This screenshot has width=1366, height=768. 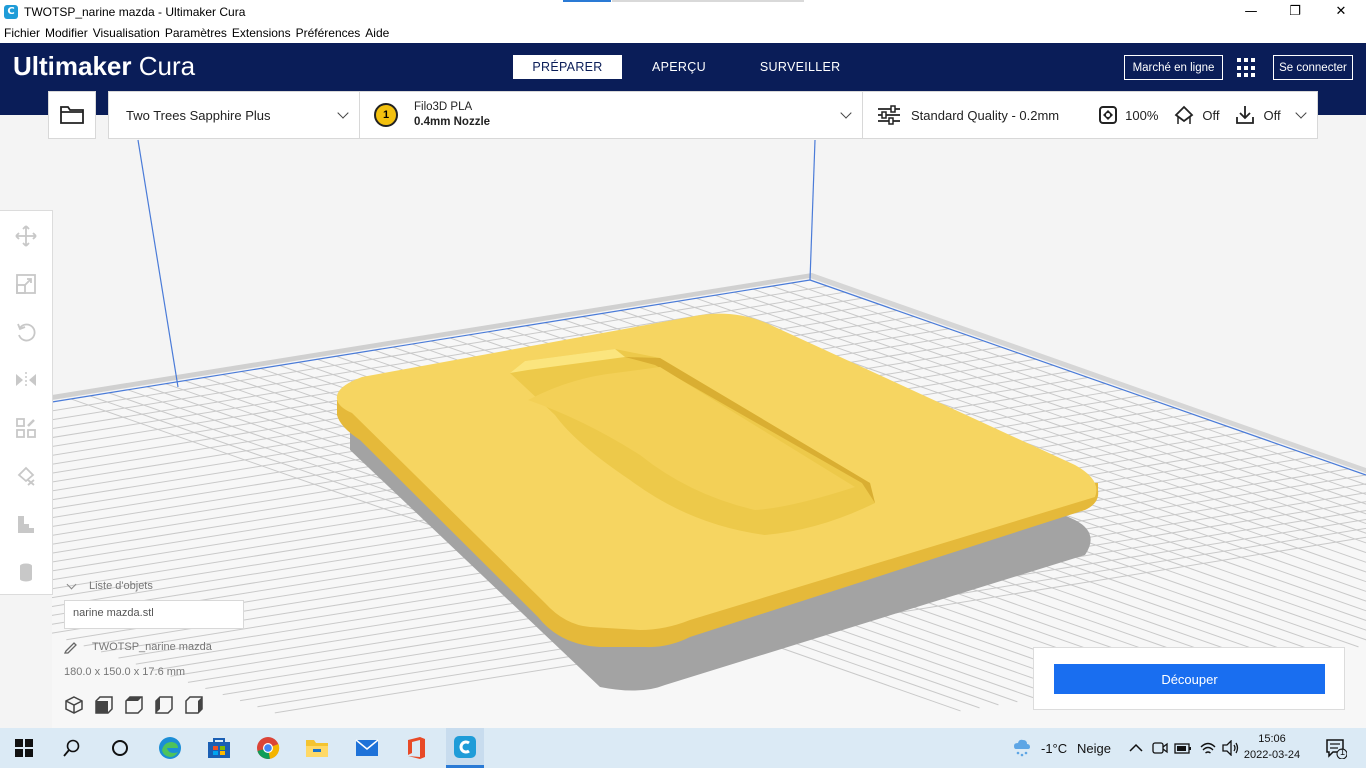 I want to click on title-accent, so click(x=587, y=1).